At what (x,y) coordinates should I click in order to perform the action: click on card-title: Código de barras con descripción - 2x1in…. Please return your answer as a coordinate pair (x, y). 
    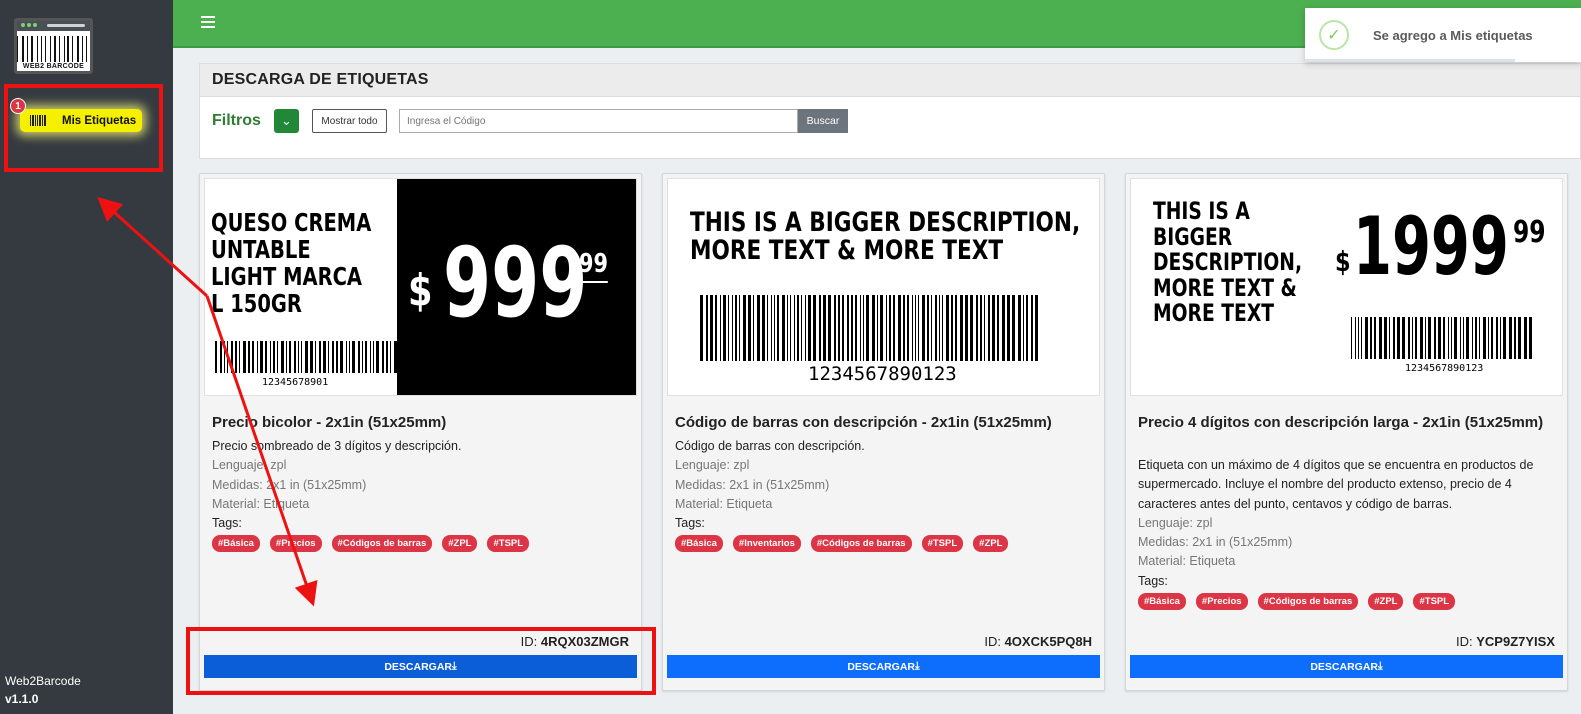
    Looking at the image, I should click on (863, 422).